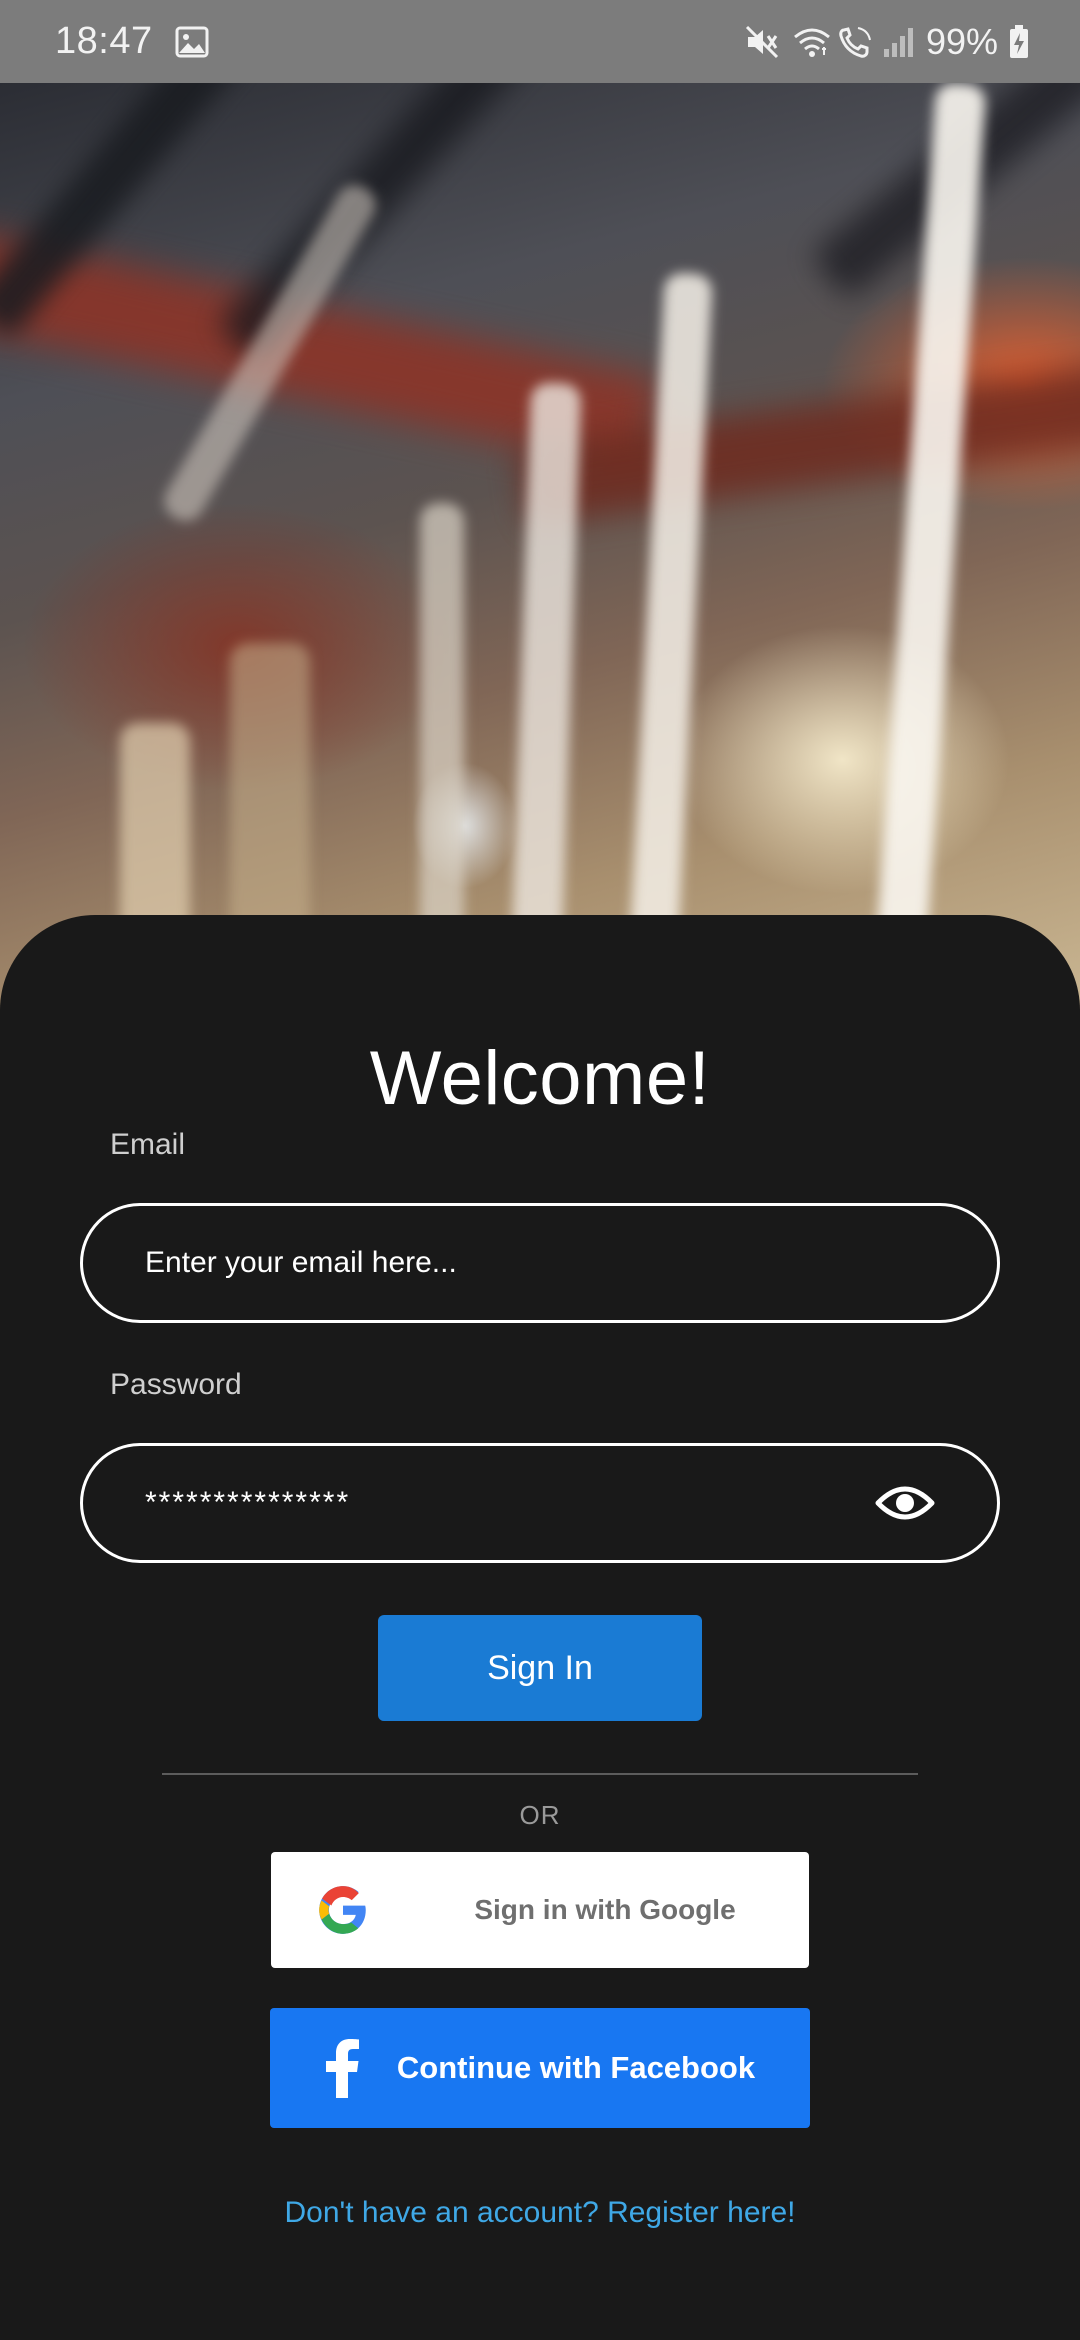 The image size is (1080, 2340). Describe the element at coordinates (540, 1503) in the screenshot. I see `password-field: ***************` at that location.